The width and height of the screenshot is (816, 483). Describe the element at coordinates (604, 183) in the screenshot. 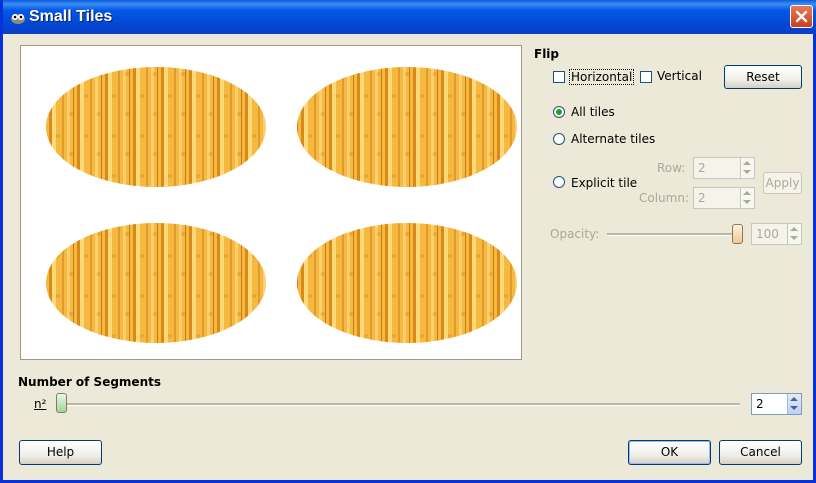

I see `radio-explicit-tile-label: Explicit tile` at that location.